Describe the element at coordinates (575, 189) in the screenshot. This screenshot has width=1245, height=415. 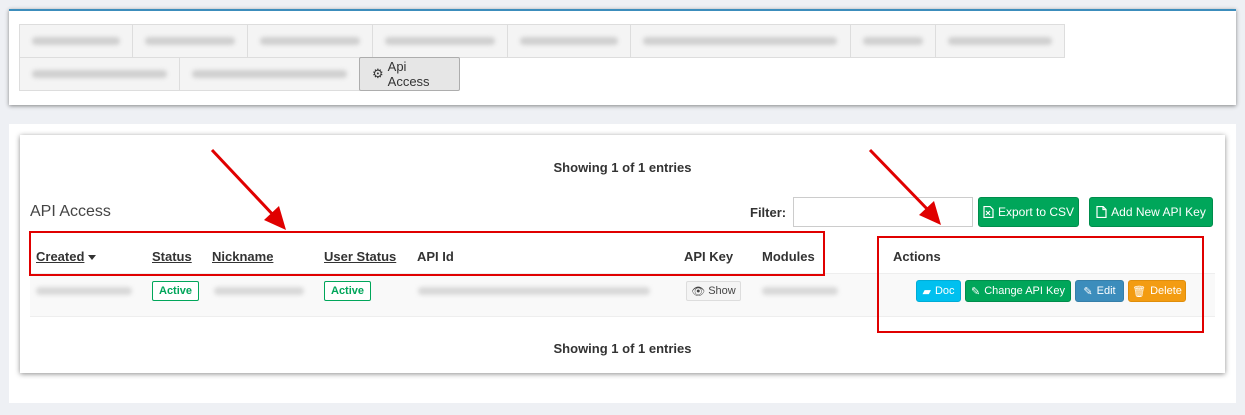
I see `annotation-arrows` at that location.